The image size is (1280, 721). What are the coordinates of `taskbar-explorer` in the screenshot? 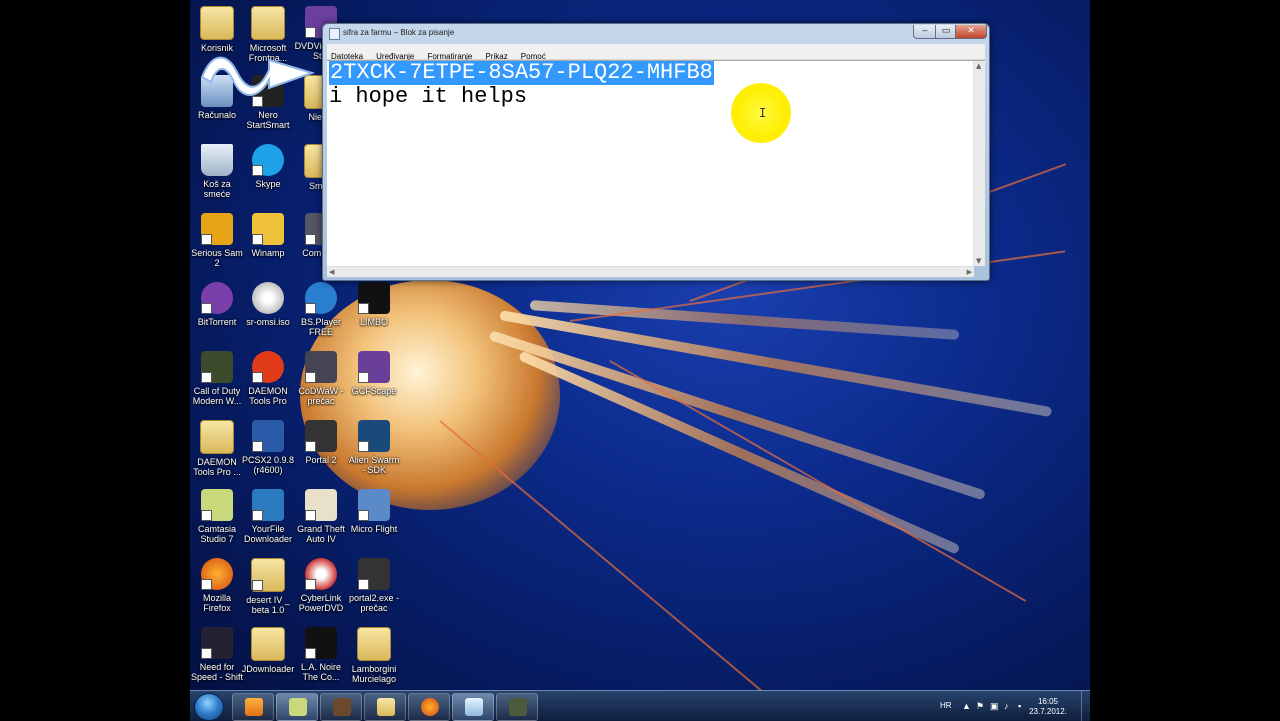 It's located at (385, 707).